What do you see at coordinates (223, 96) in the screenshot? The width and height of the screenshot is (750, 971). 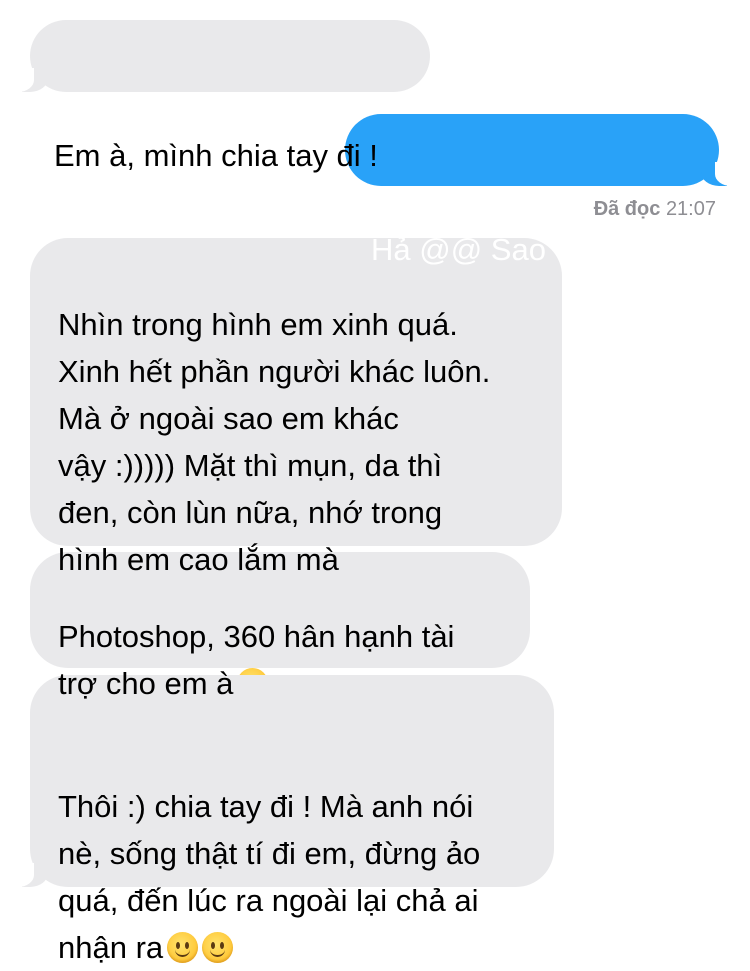 I see `message-bubble-received: Em à, mình chia tay đi !` at bounding box center [223, 96].